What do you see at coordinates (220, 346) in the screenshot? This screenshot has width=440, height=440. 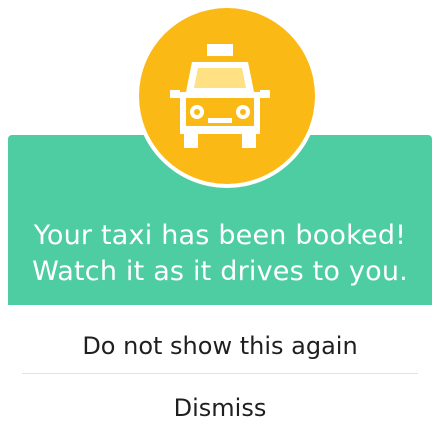 I see `do-not-show-again-button: Do not show this again` at bounding box center [220, 346].